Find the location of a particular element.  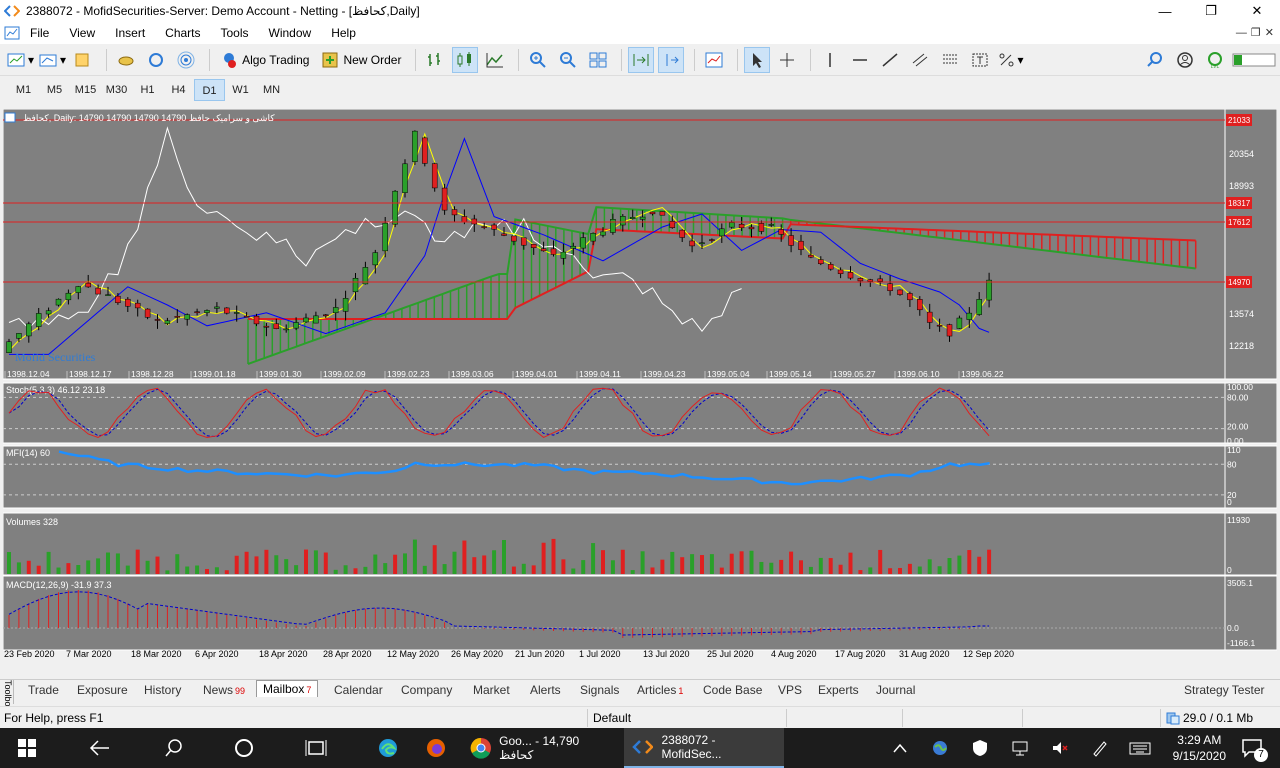

timeframe-m5: M5 is located at coordinates (54, 90).